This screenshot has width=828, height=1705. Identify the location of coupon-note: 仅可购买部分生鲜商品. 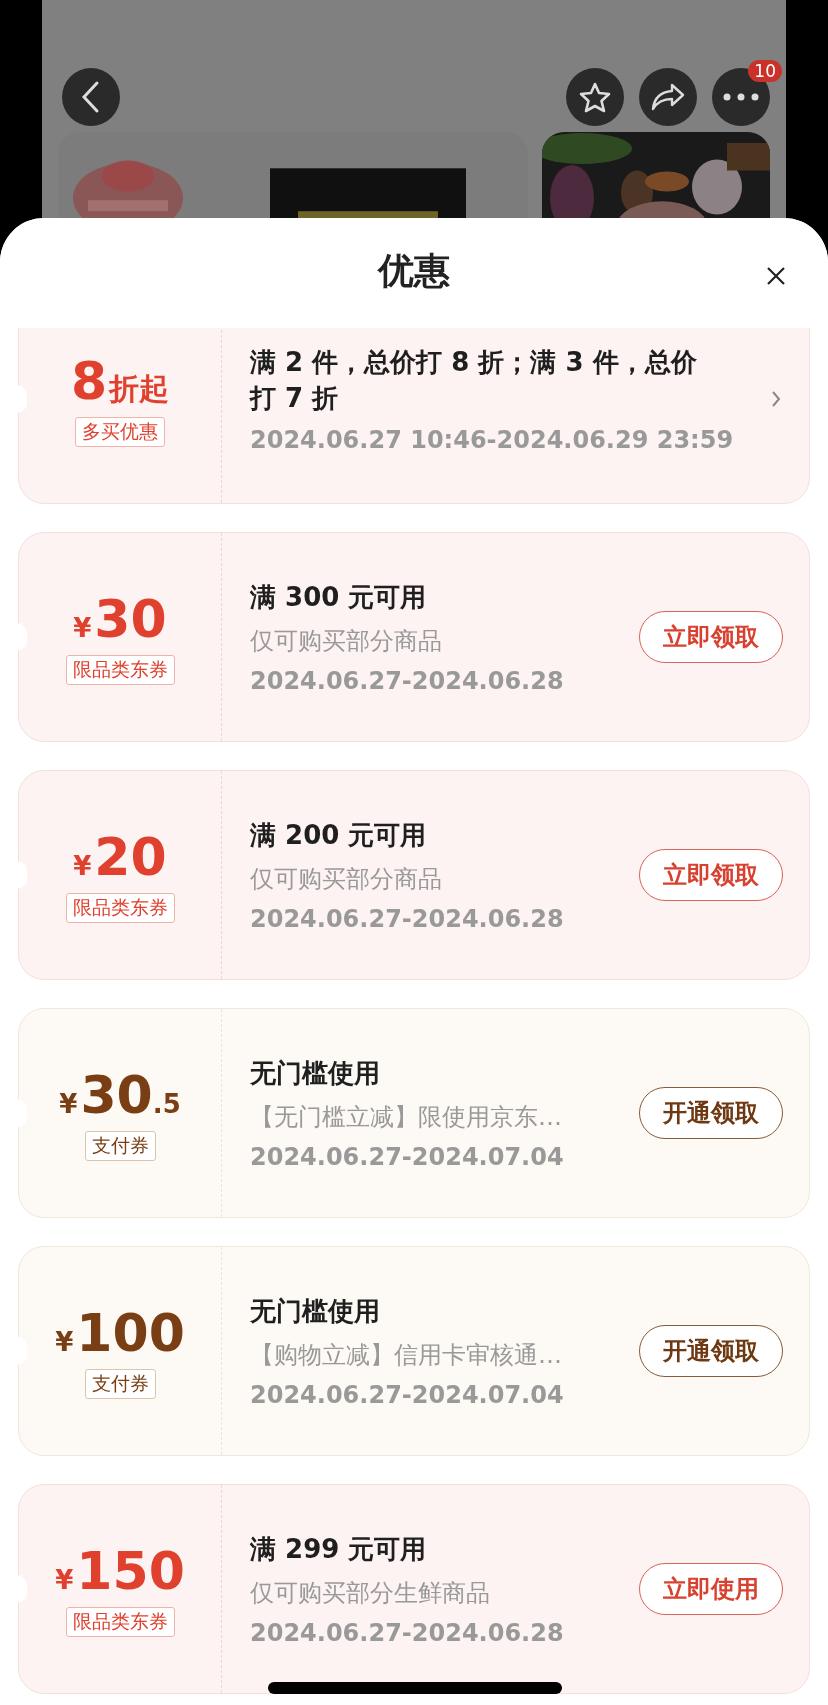
(370, 1593).